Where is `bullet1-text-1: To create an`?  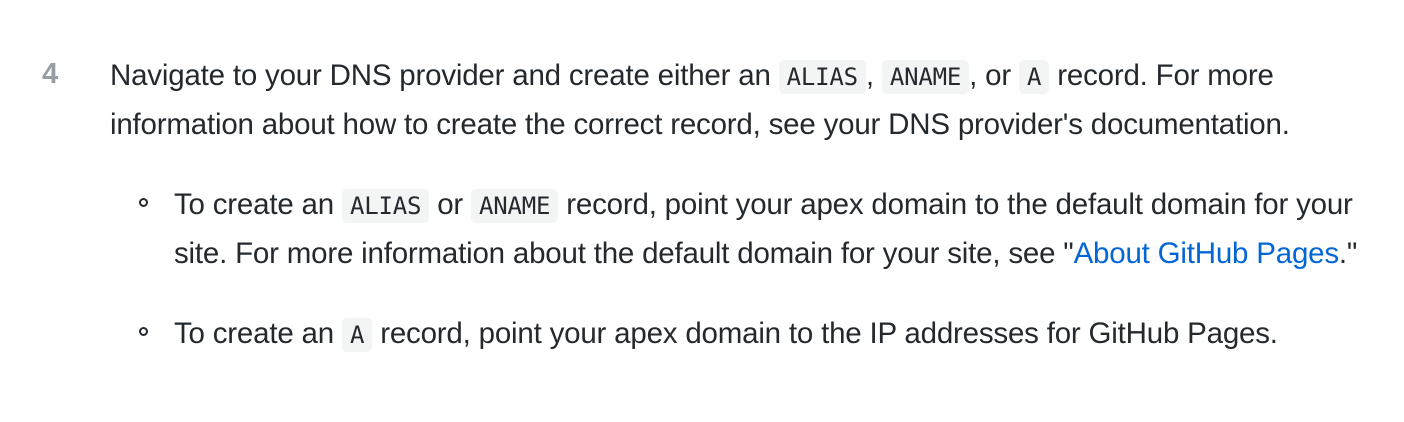
bullet1-text-1: To create an is located at coordinates (258, 204).